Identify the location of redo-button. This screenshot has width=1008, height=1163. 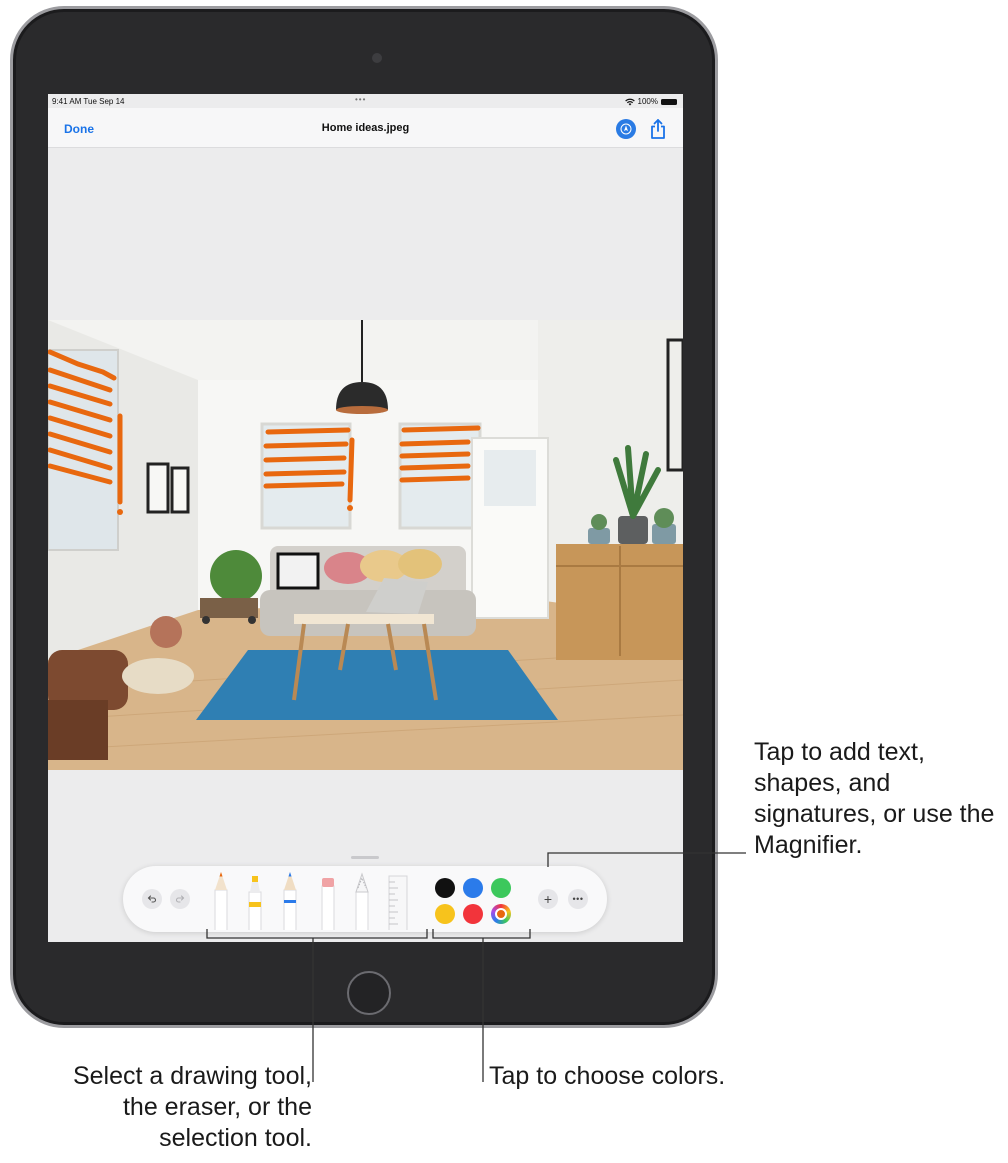
(180, 899).